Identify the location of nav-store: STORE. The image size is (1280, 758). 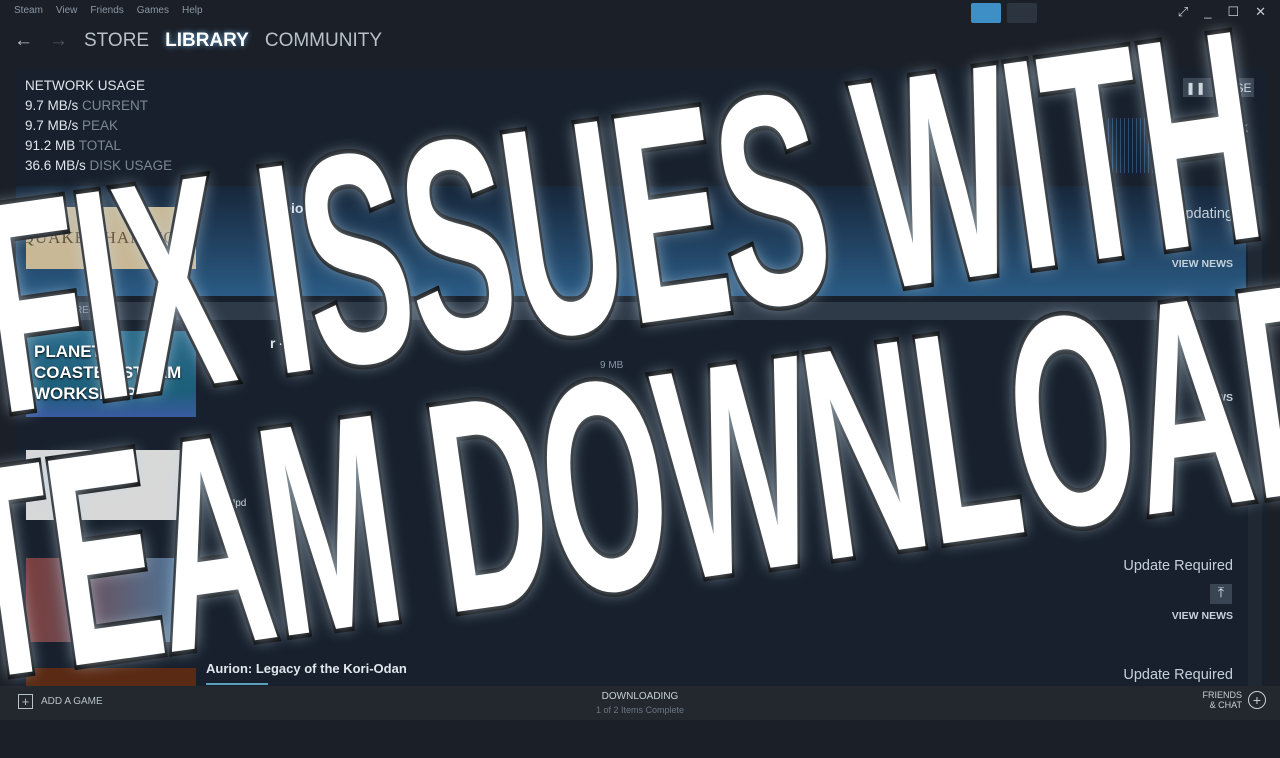
(116, 41).